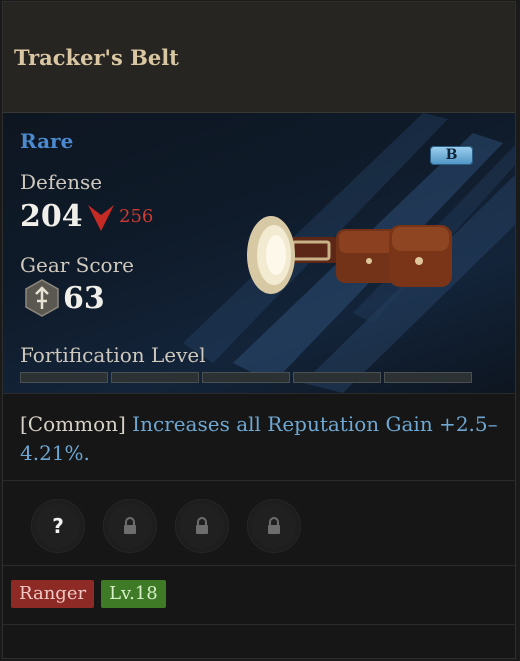 The height and width of the screenshot is (661, 520). Describe the element at coordinates (113, 355) in the screenshot. I see `fortification-label: Fortification Level` at that location.